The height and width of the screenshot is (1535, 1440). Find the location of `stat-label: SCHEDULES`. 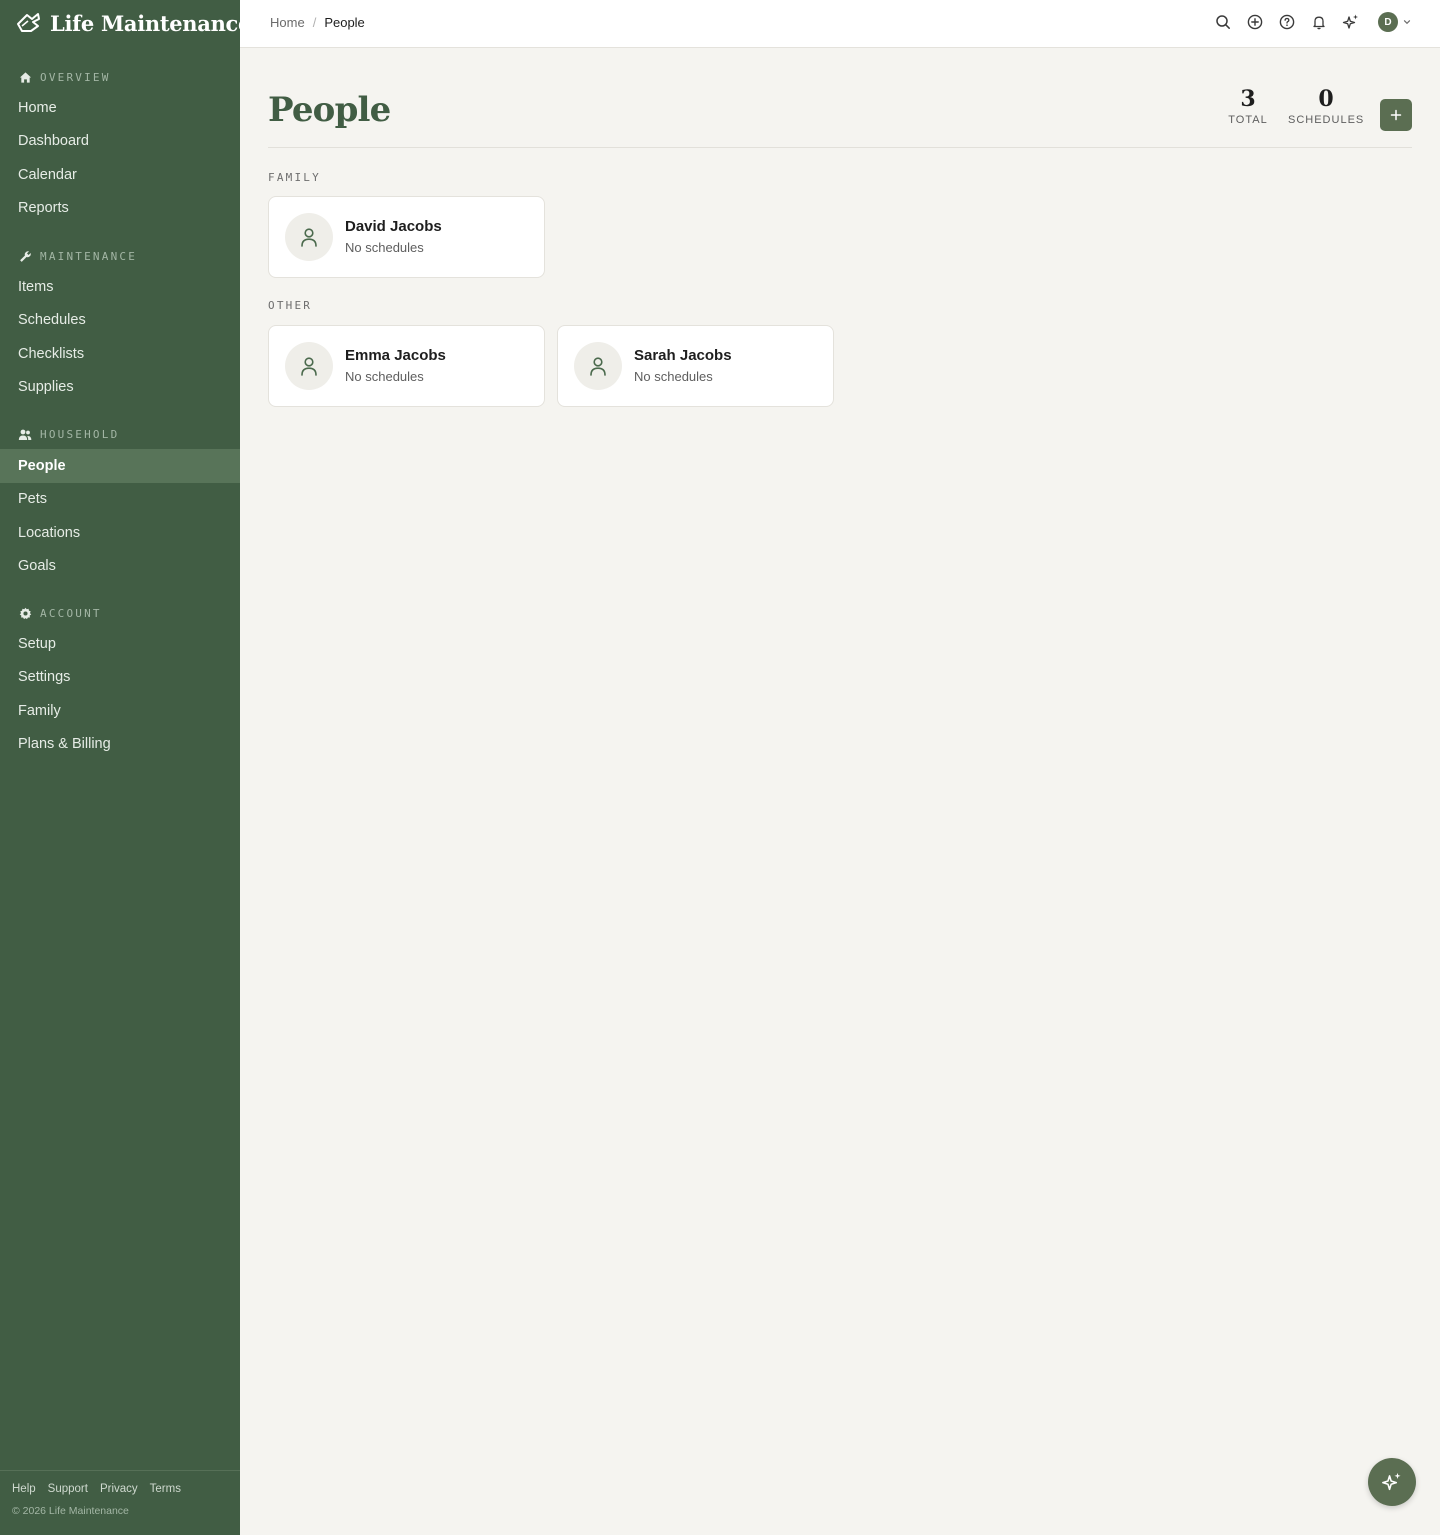

stat-label: SCHEDULES is located at coordinates (1326, 120).